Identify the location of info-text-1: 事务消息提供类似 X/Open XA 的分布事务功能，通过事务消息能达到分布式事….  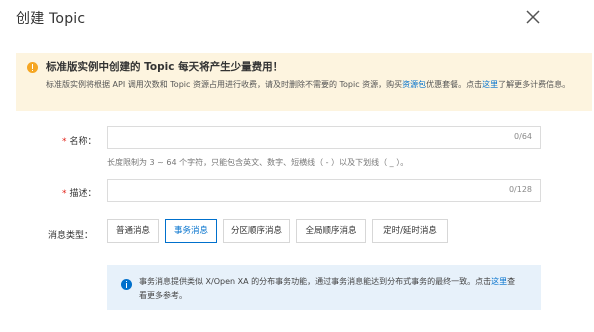
(315, 281).